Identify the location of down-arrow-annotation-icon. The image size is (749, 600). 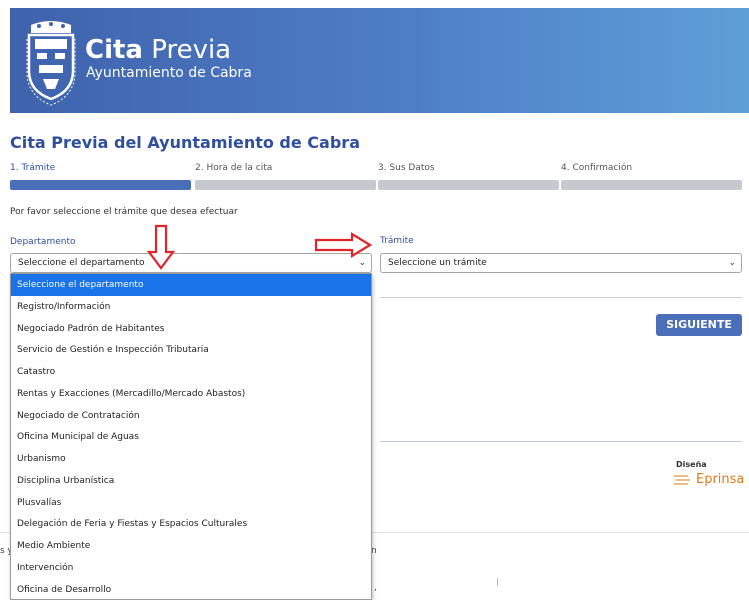
(161, 247).